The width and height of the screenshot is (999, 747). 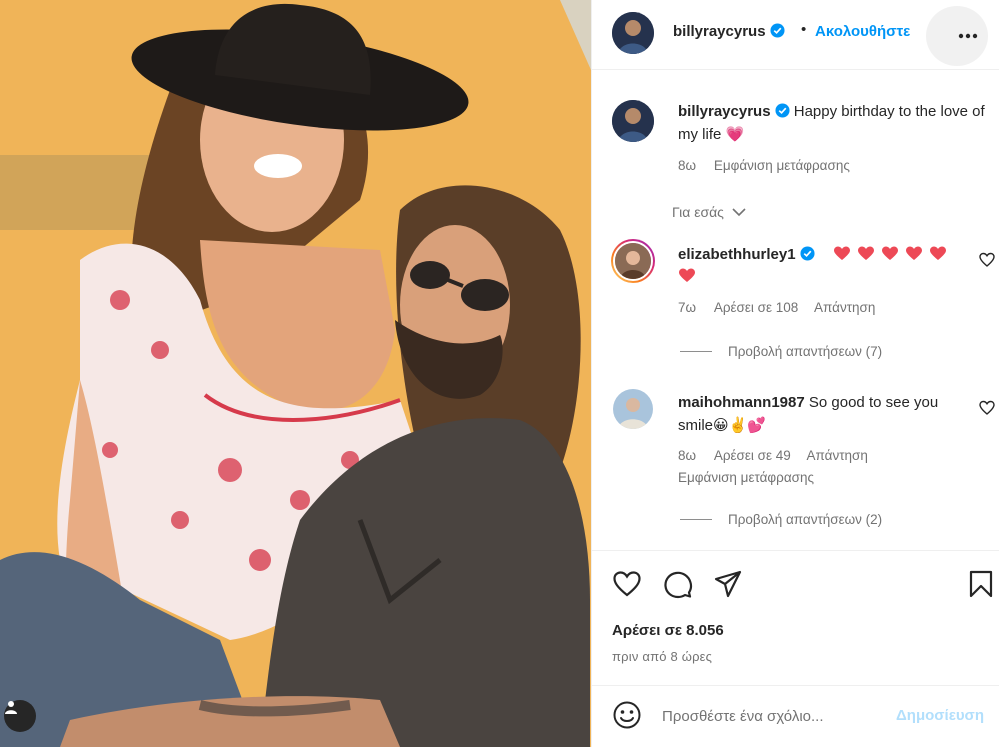 I want to click on caption-meta: 8ω Εμφάνιση μετάφρασης, so click(x=764, y=165).